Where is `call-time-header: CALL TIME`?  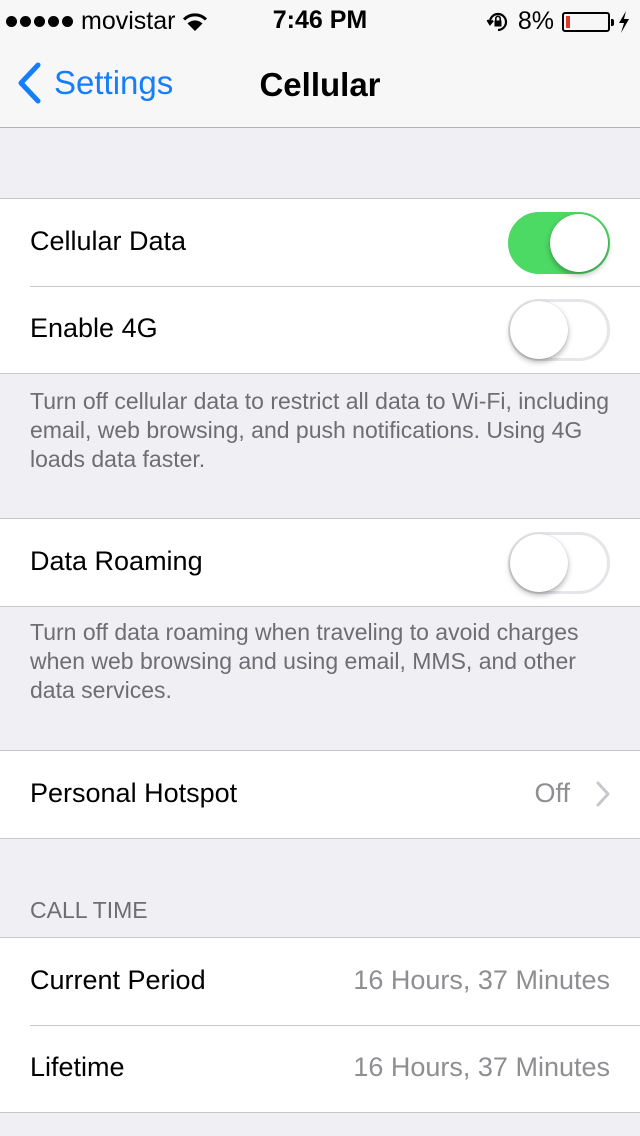
call-time-header: CALL TIME is located at coordinates (89, 910).